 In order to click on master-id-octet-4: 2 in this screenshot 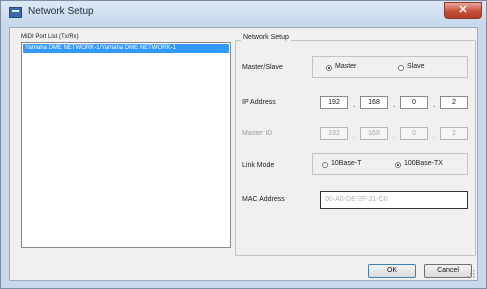, I will do `click(454, 133)`.